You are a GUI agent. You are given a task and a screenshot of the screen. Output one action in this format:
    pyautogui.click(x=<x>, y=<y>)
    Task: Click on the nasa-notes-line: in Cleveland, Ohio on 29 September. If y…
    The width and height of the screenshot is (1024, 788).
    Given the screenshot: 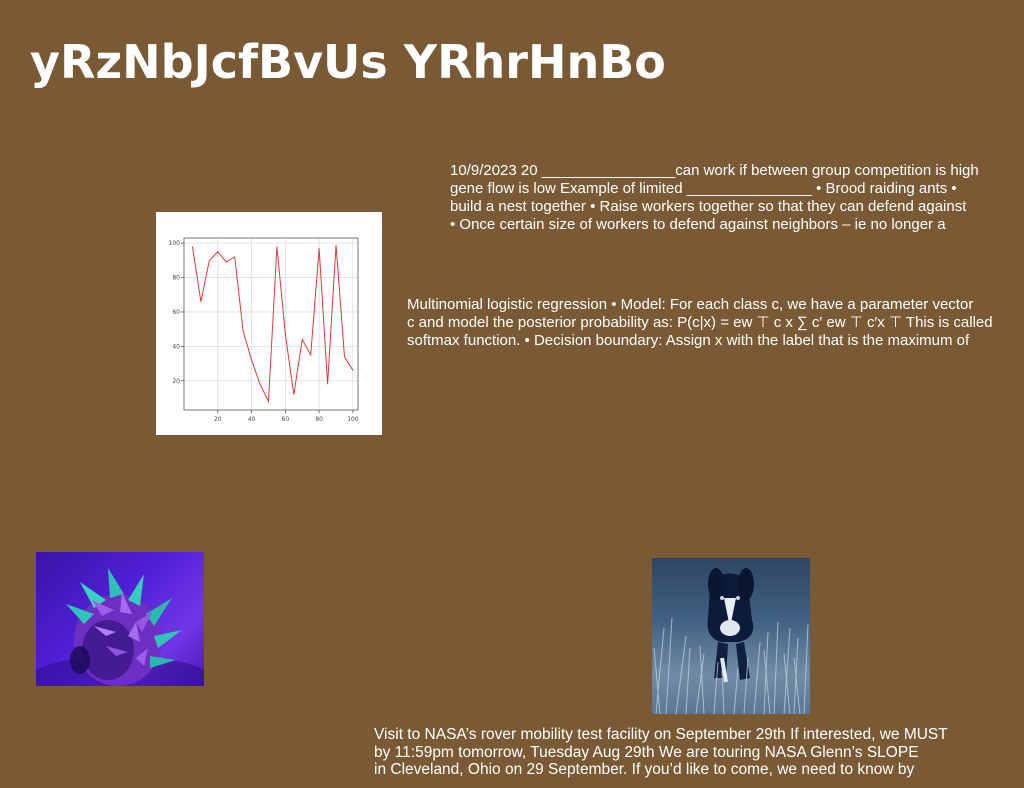 What is the action you would take?
    pyautogui.click(x=644, y=769)
    